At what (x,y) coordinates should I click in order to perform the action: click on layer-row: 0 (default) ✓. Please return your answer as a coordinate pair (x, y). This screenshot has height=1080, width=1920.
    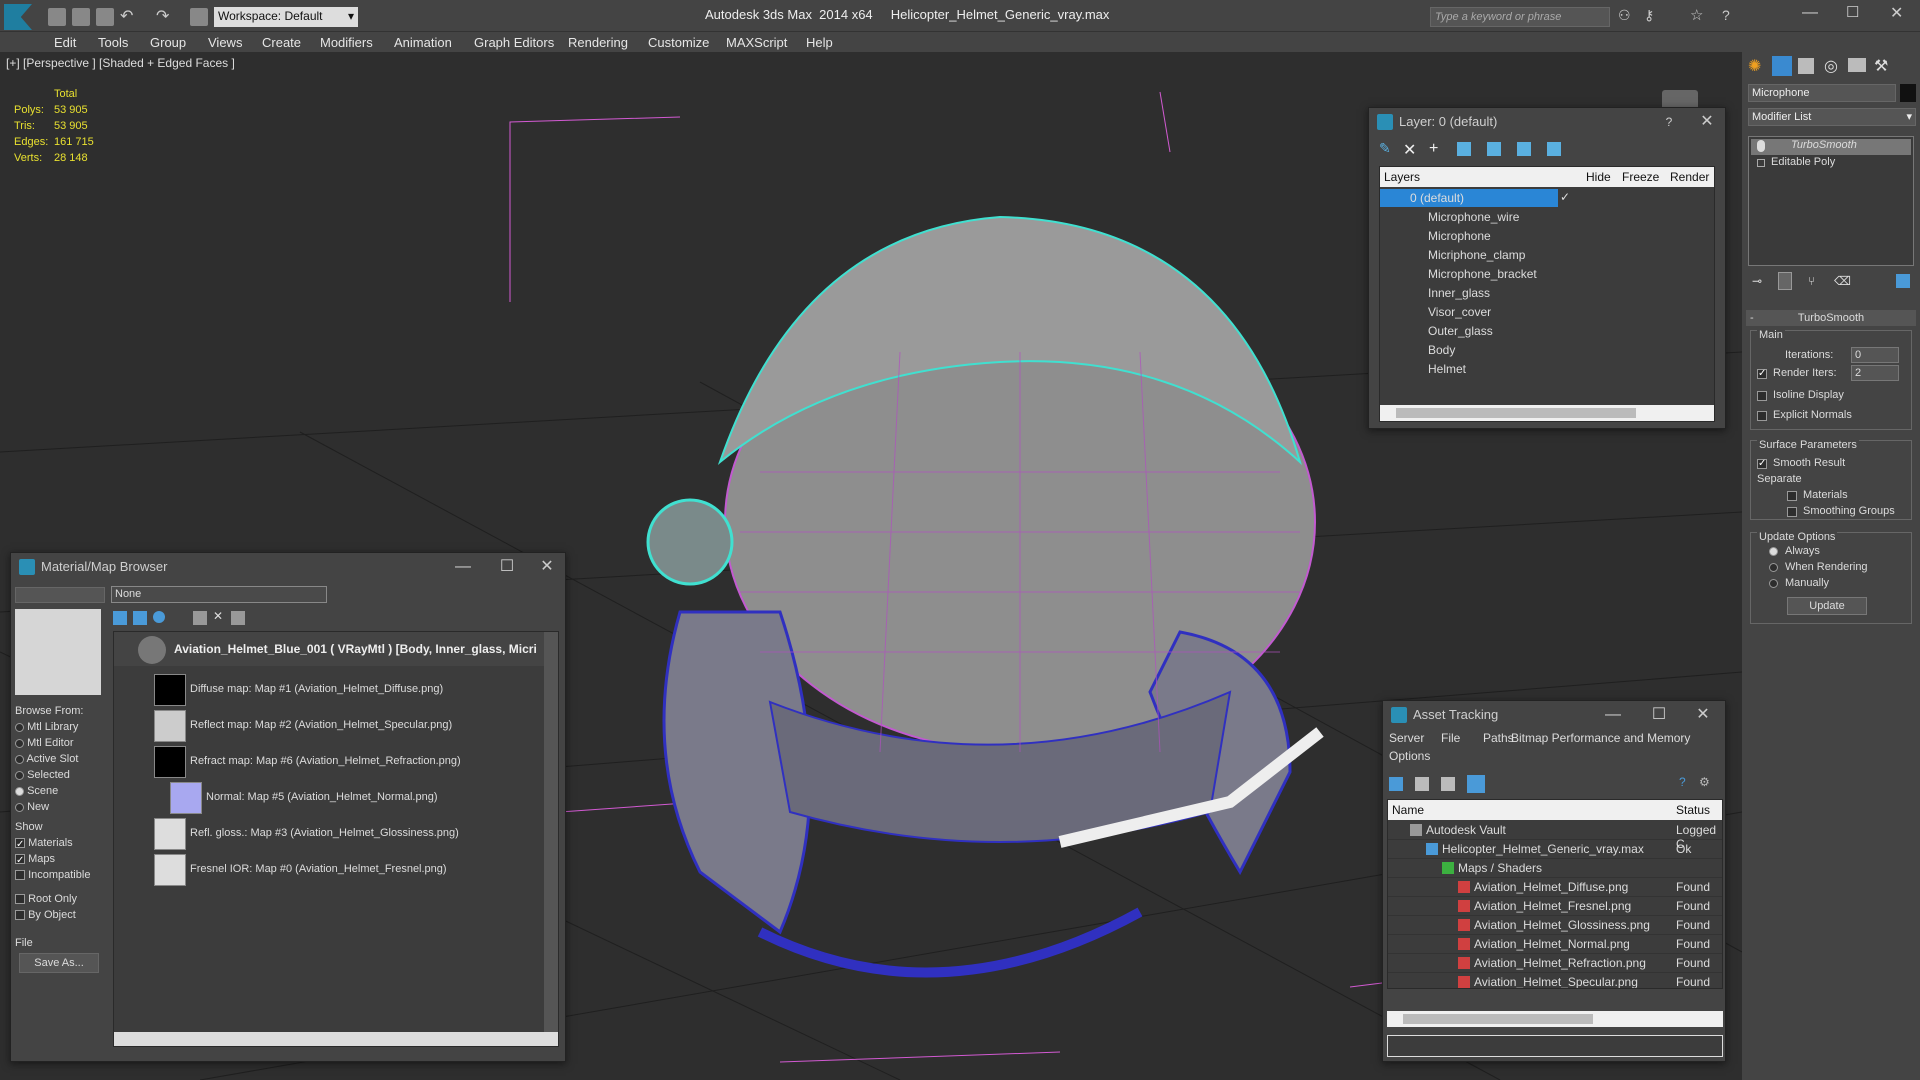
    Looking at the image, I should click on (1547, 198).